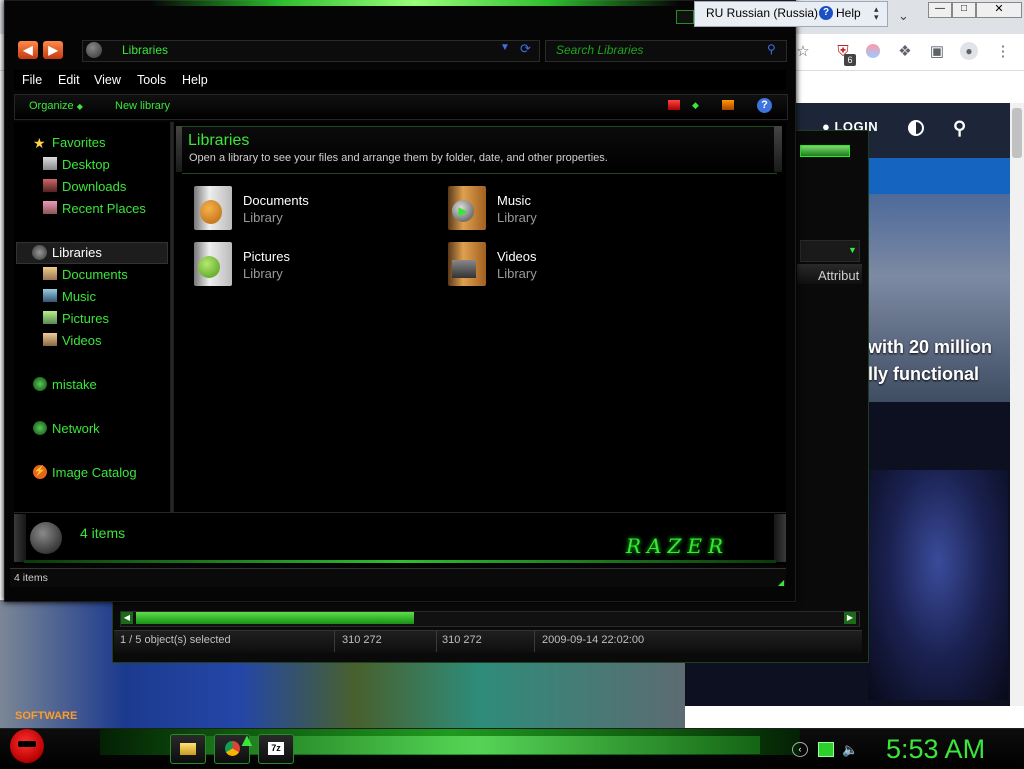  Describe the element at coordinates (77, 252) in the screenshot. I see `sidebar-item-libraries: Libraries` at that location.